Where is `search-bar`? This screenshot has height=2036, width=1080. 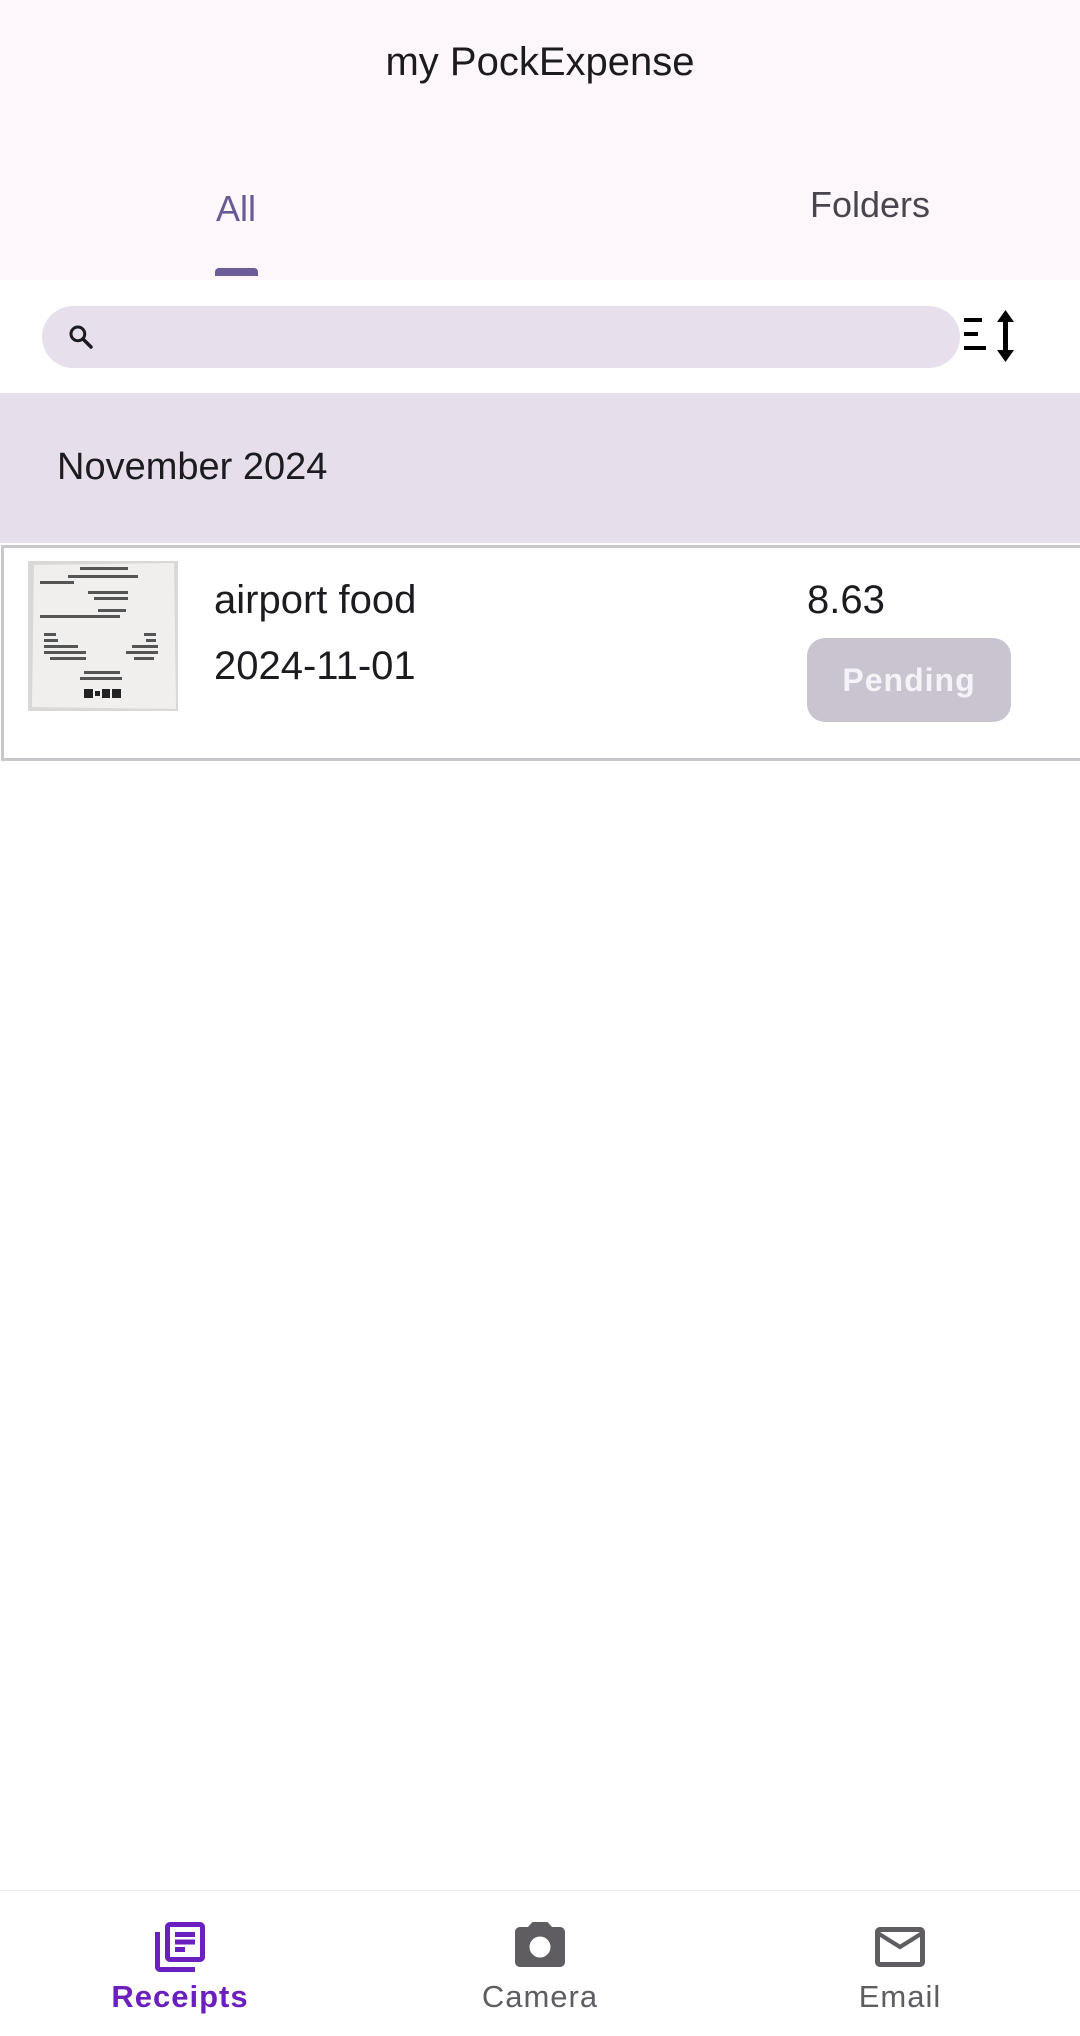
search-bar is located at coordinates (501, 338).